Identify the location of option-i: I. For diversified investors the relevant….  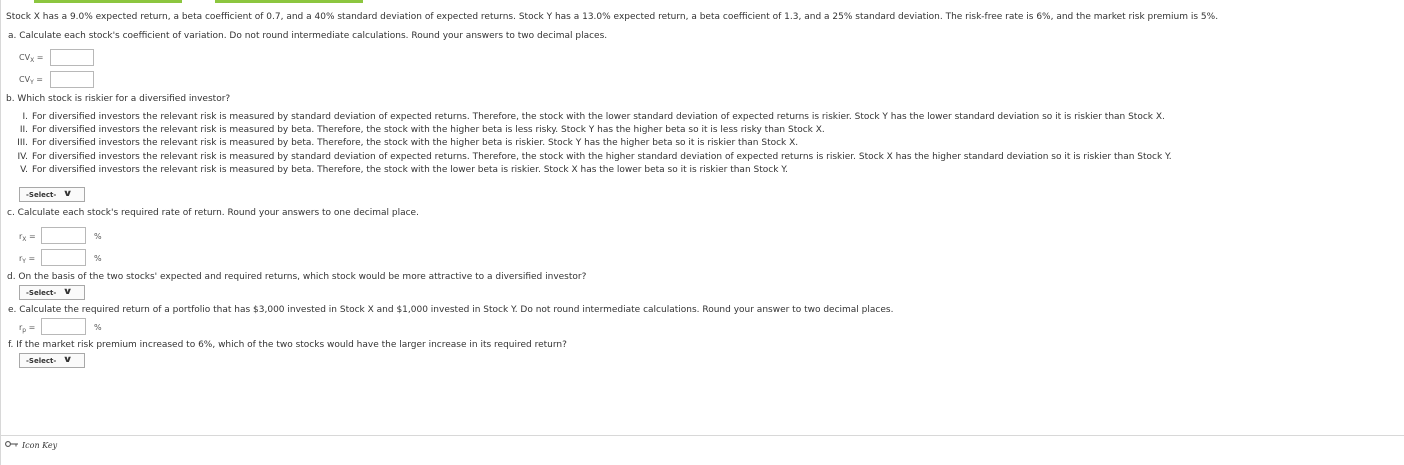
(593, 117).